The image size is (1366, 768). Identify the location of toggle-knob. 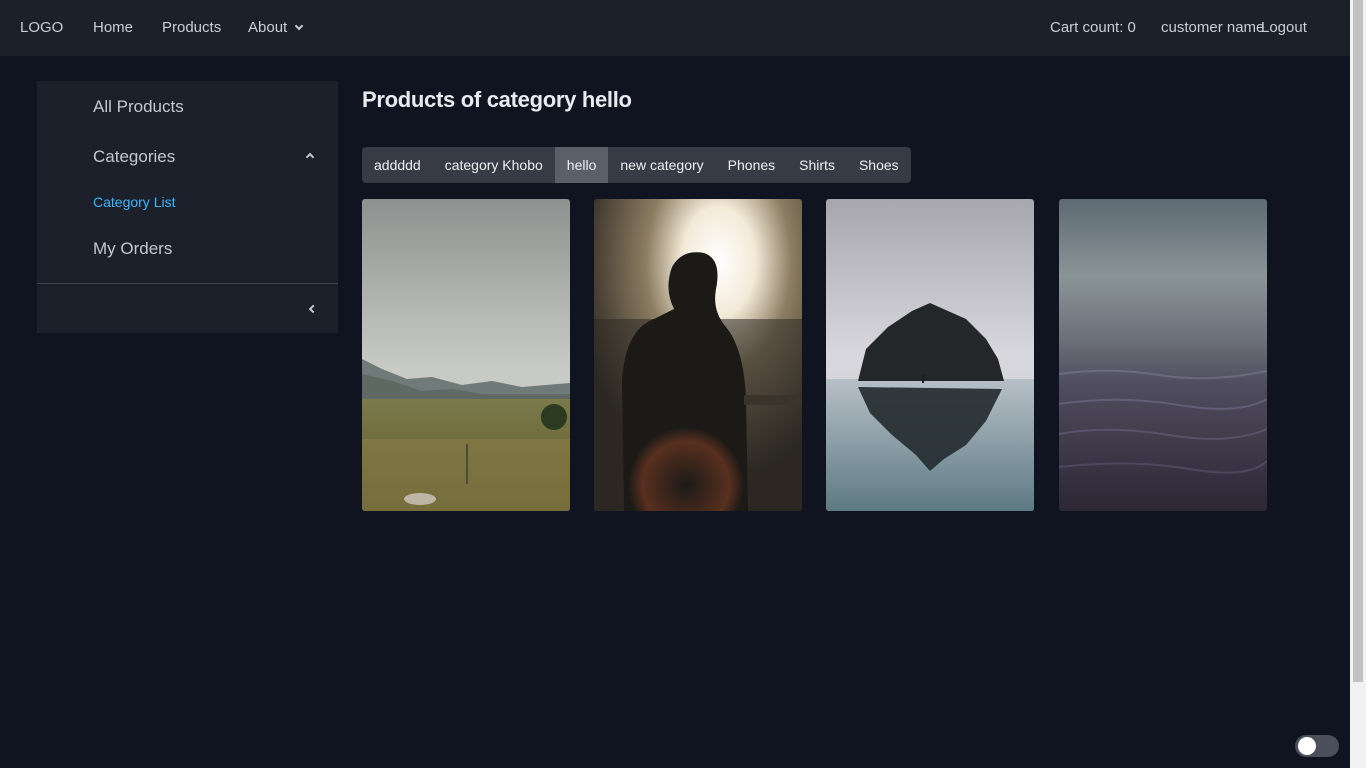
(1307, 746).